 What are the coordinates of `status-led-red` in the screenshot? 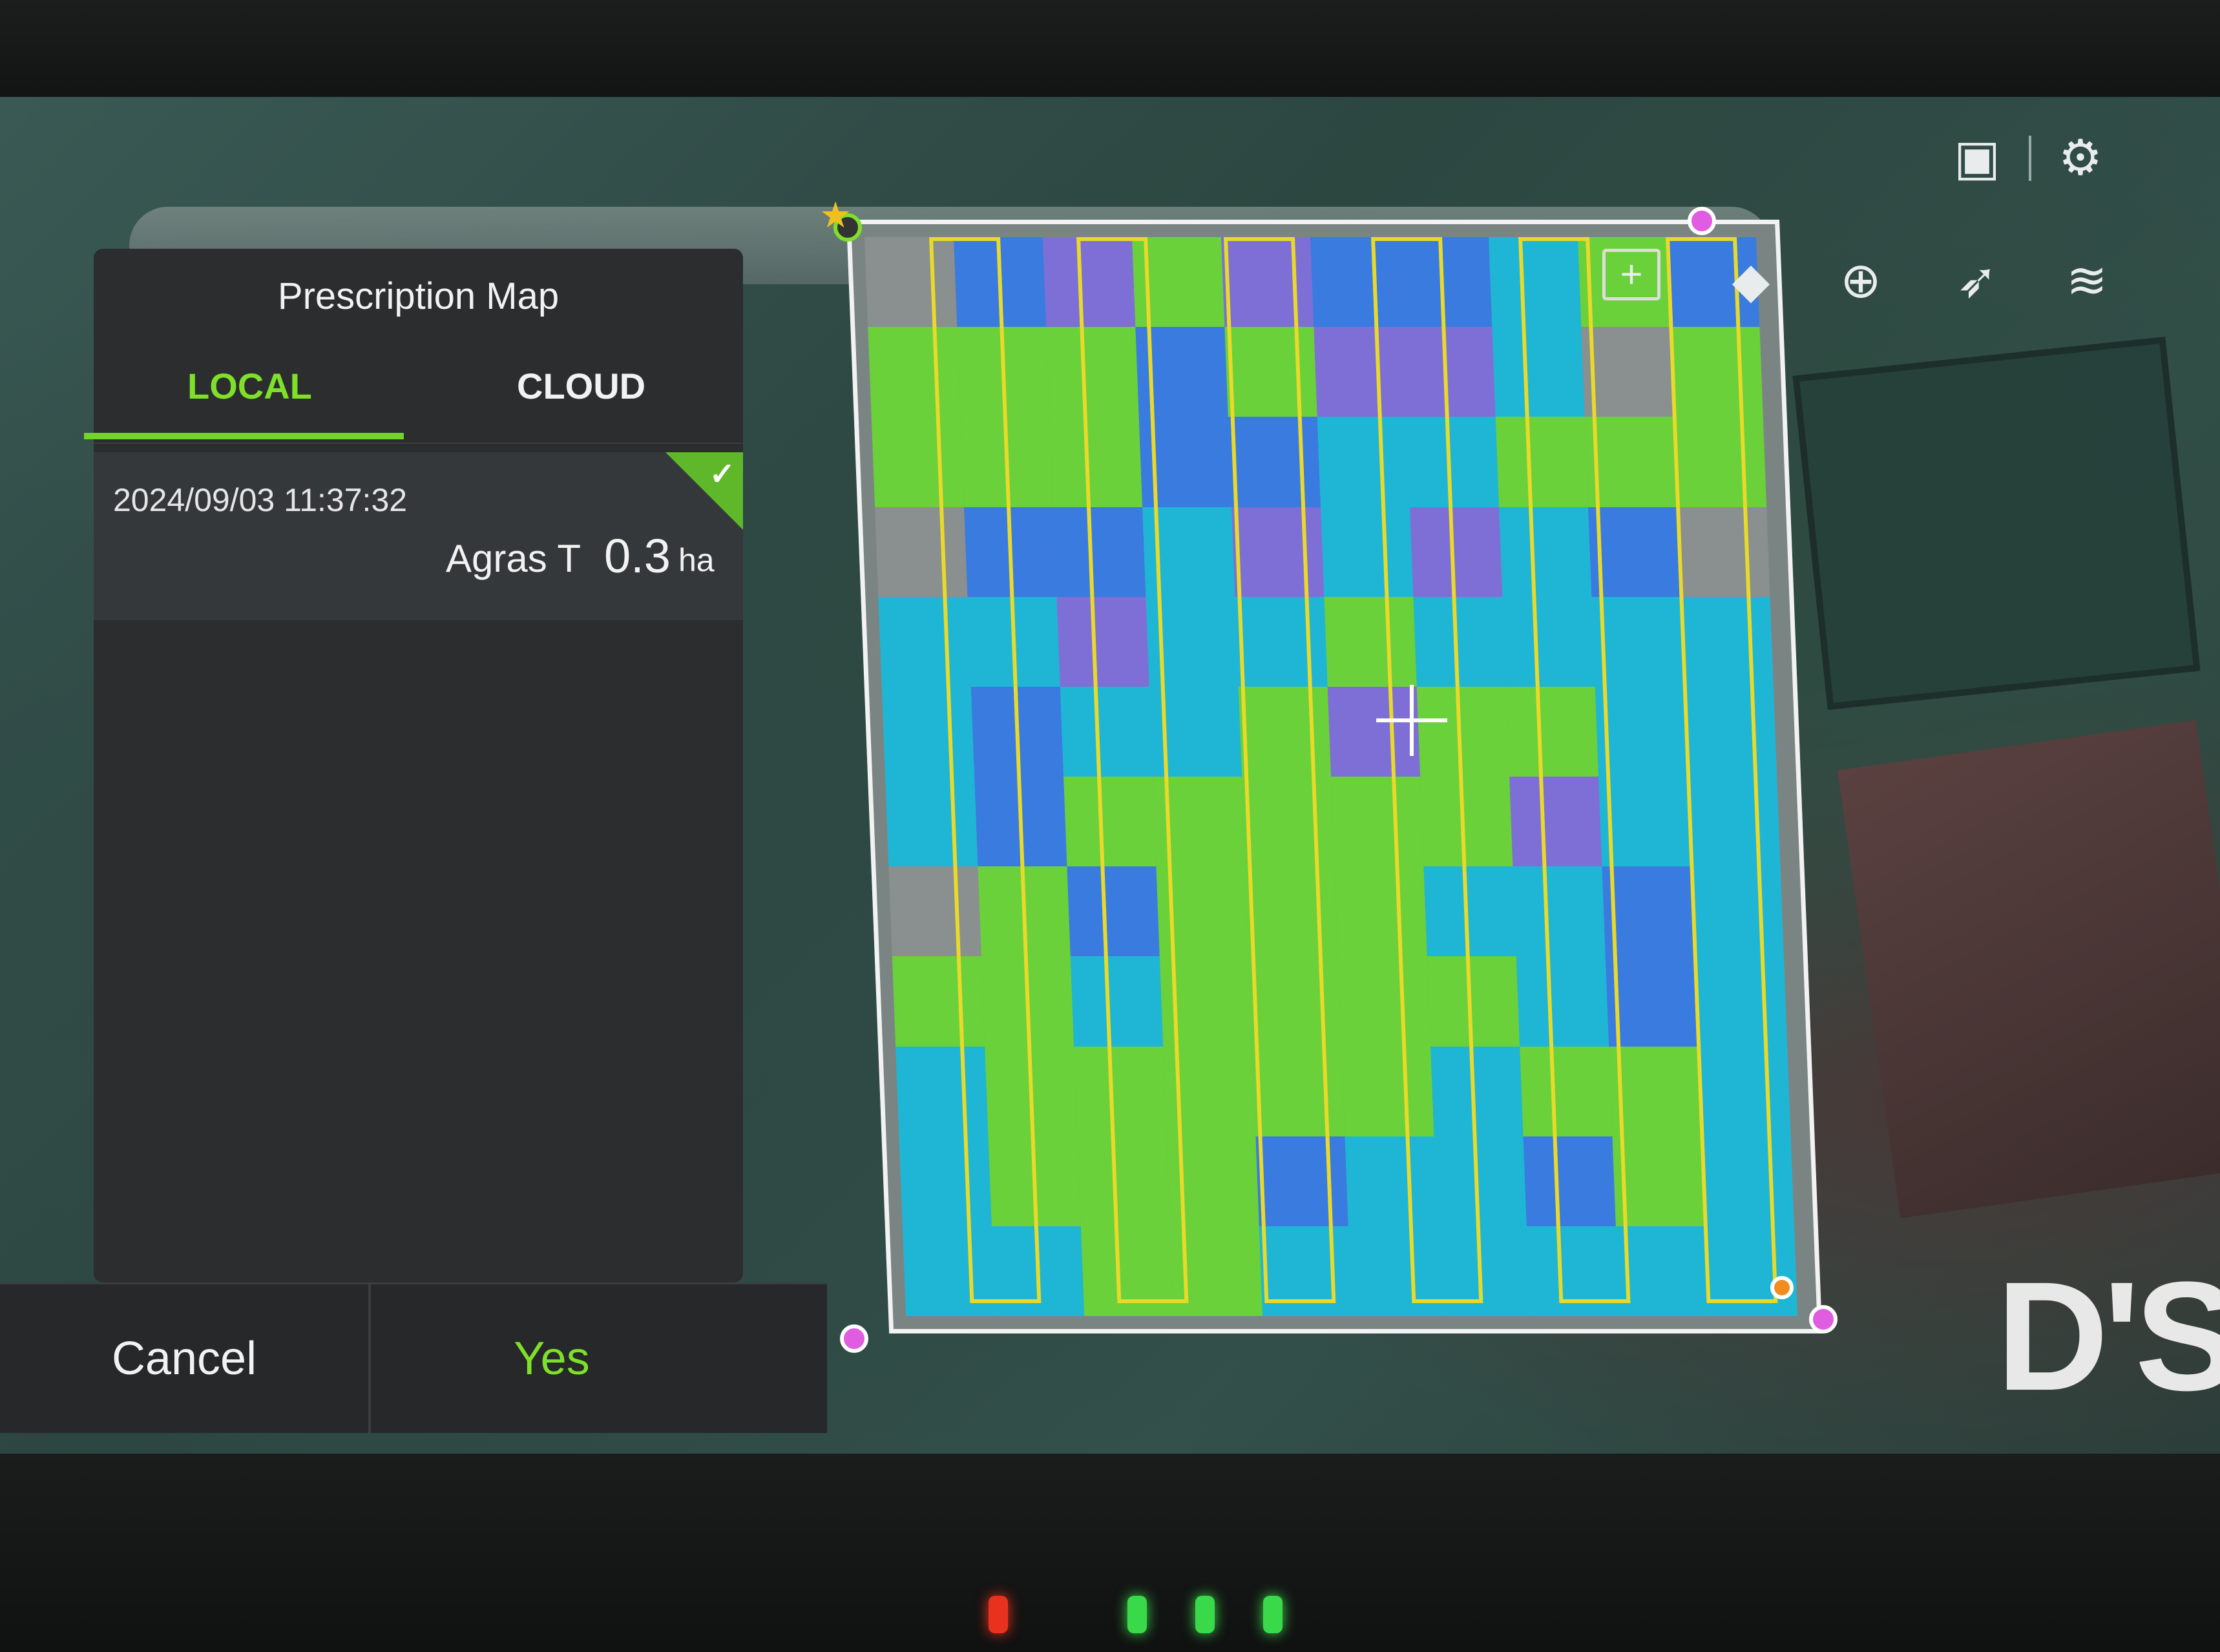 It's located at (998, 1615).